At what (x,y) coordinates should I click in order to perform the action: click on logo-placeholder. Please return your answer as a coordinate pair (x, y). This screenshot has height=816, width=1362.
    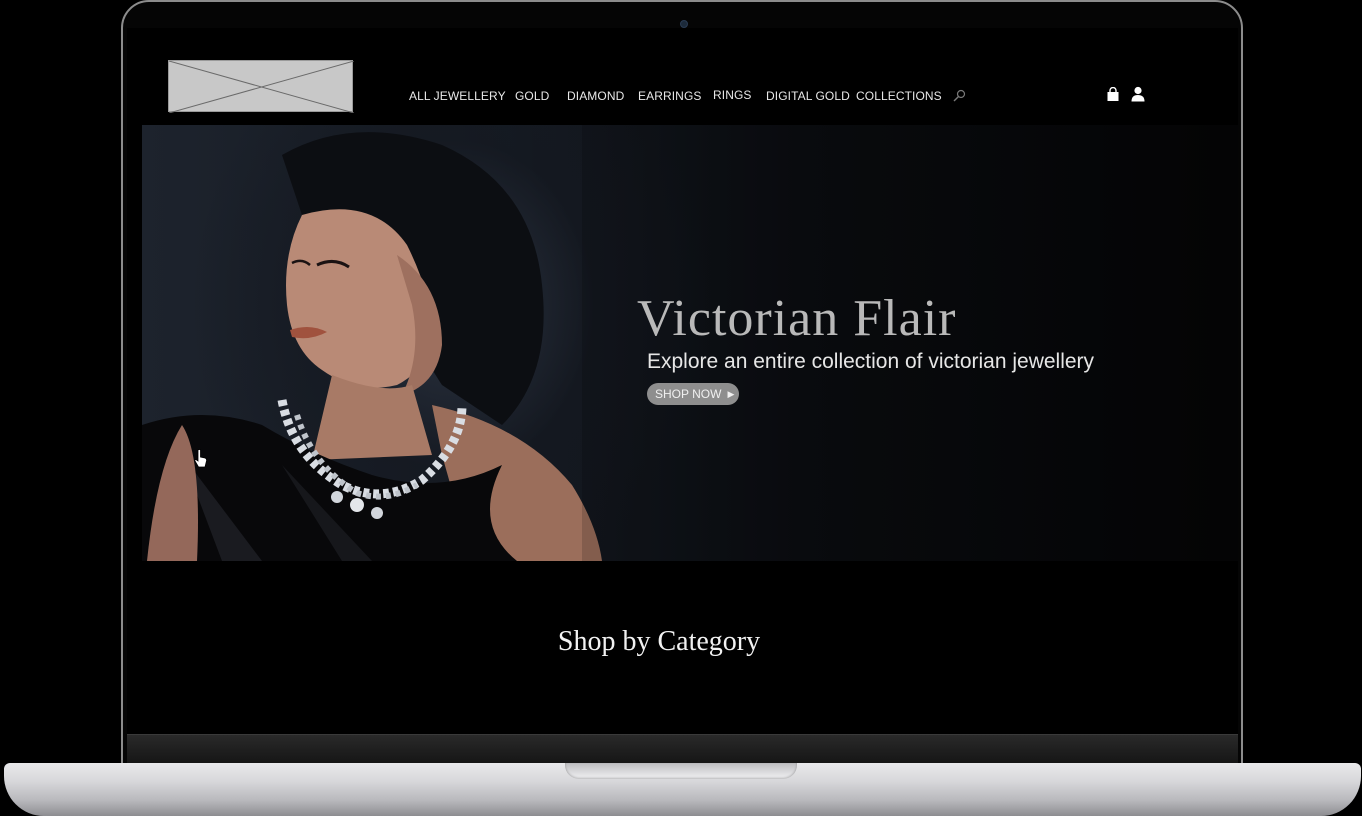
    Looking at the image, I should click on (261, 86).